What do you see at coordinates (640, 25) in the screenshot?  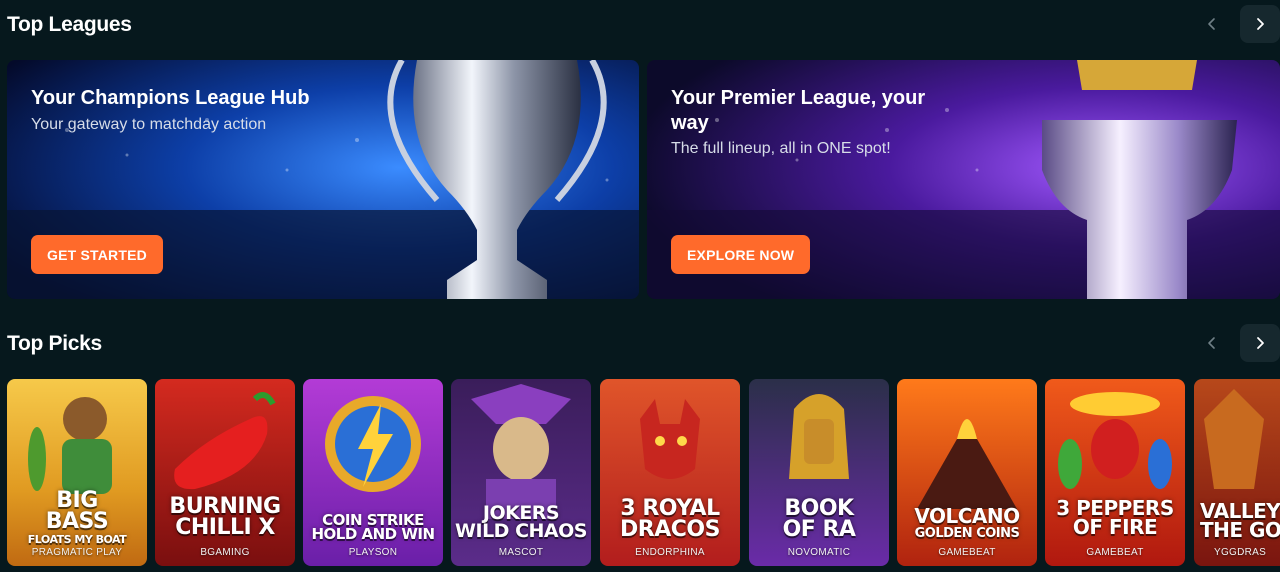 I see `top-leagues-header: Top Leagues` at bounding box center [640, 25].